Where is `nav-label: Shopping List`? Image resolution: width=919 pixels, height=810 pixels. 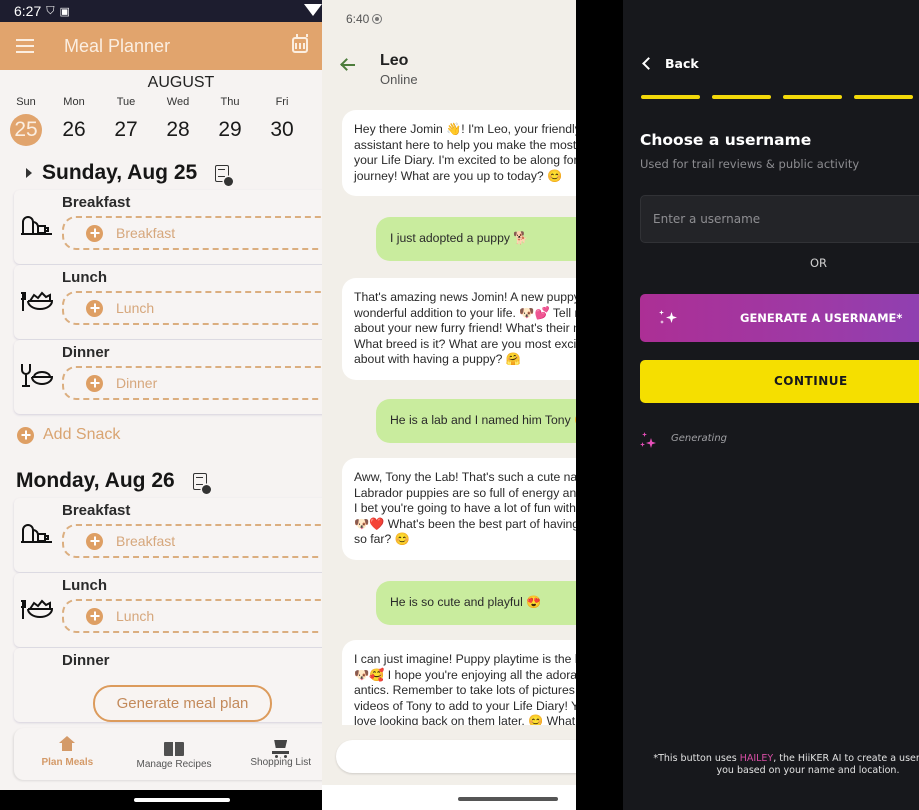
nav-label: Shopping List is located at coordinates (280, 762).